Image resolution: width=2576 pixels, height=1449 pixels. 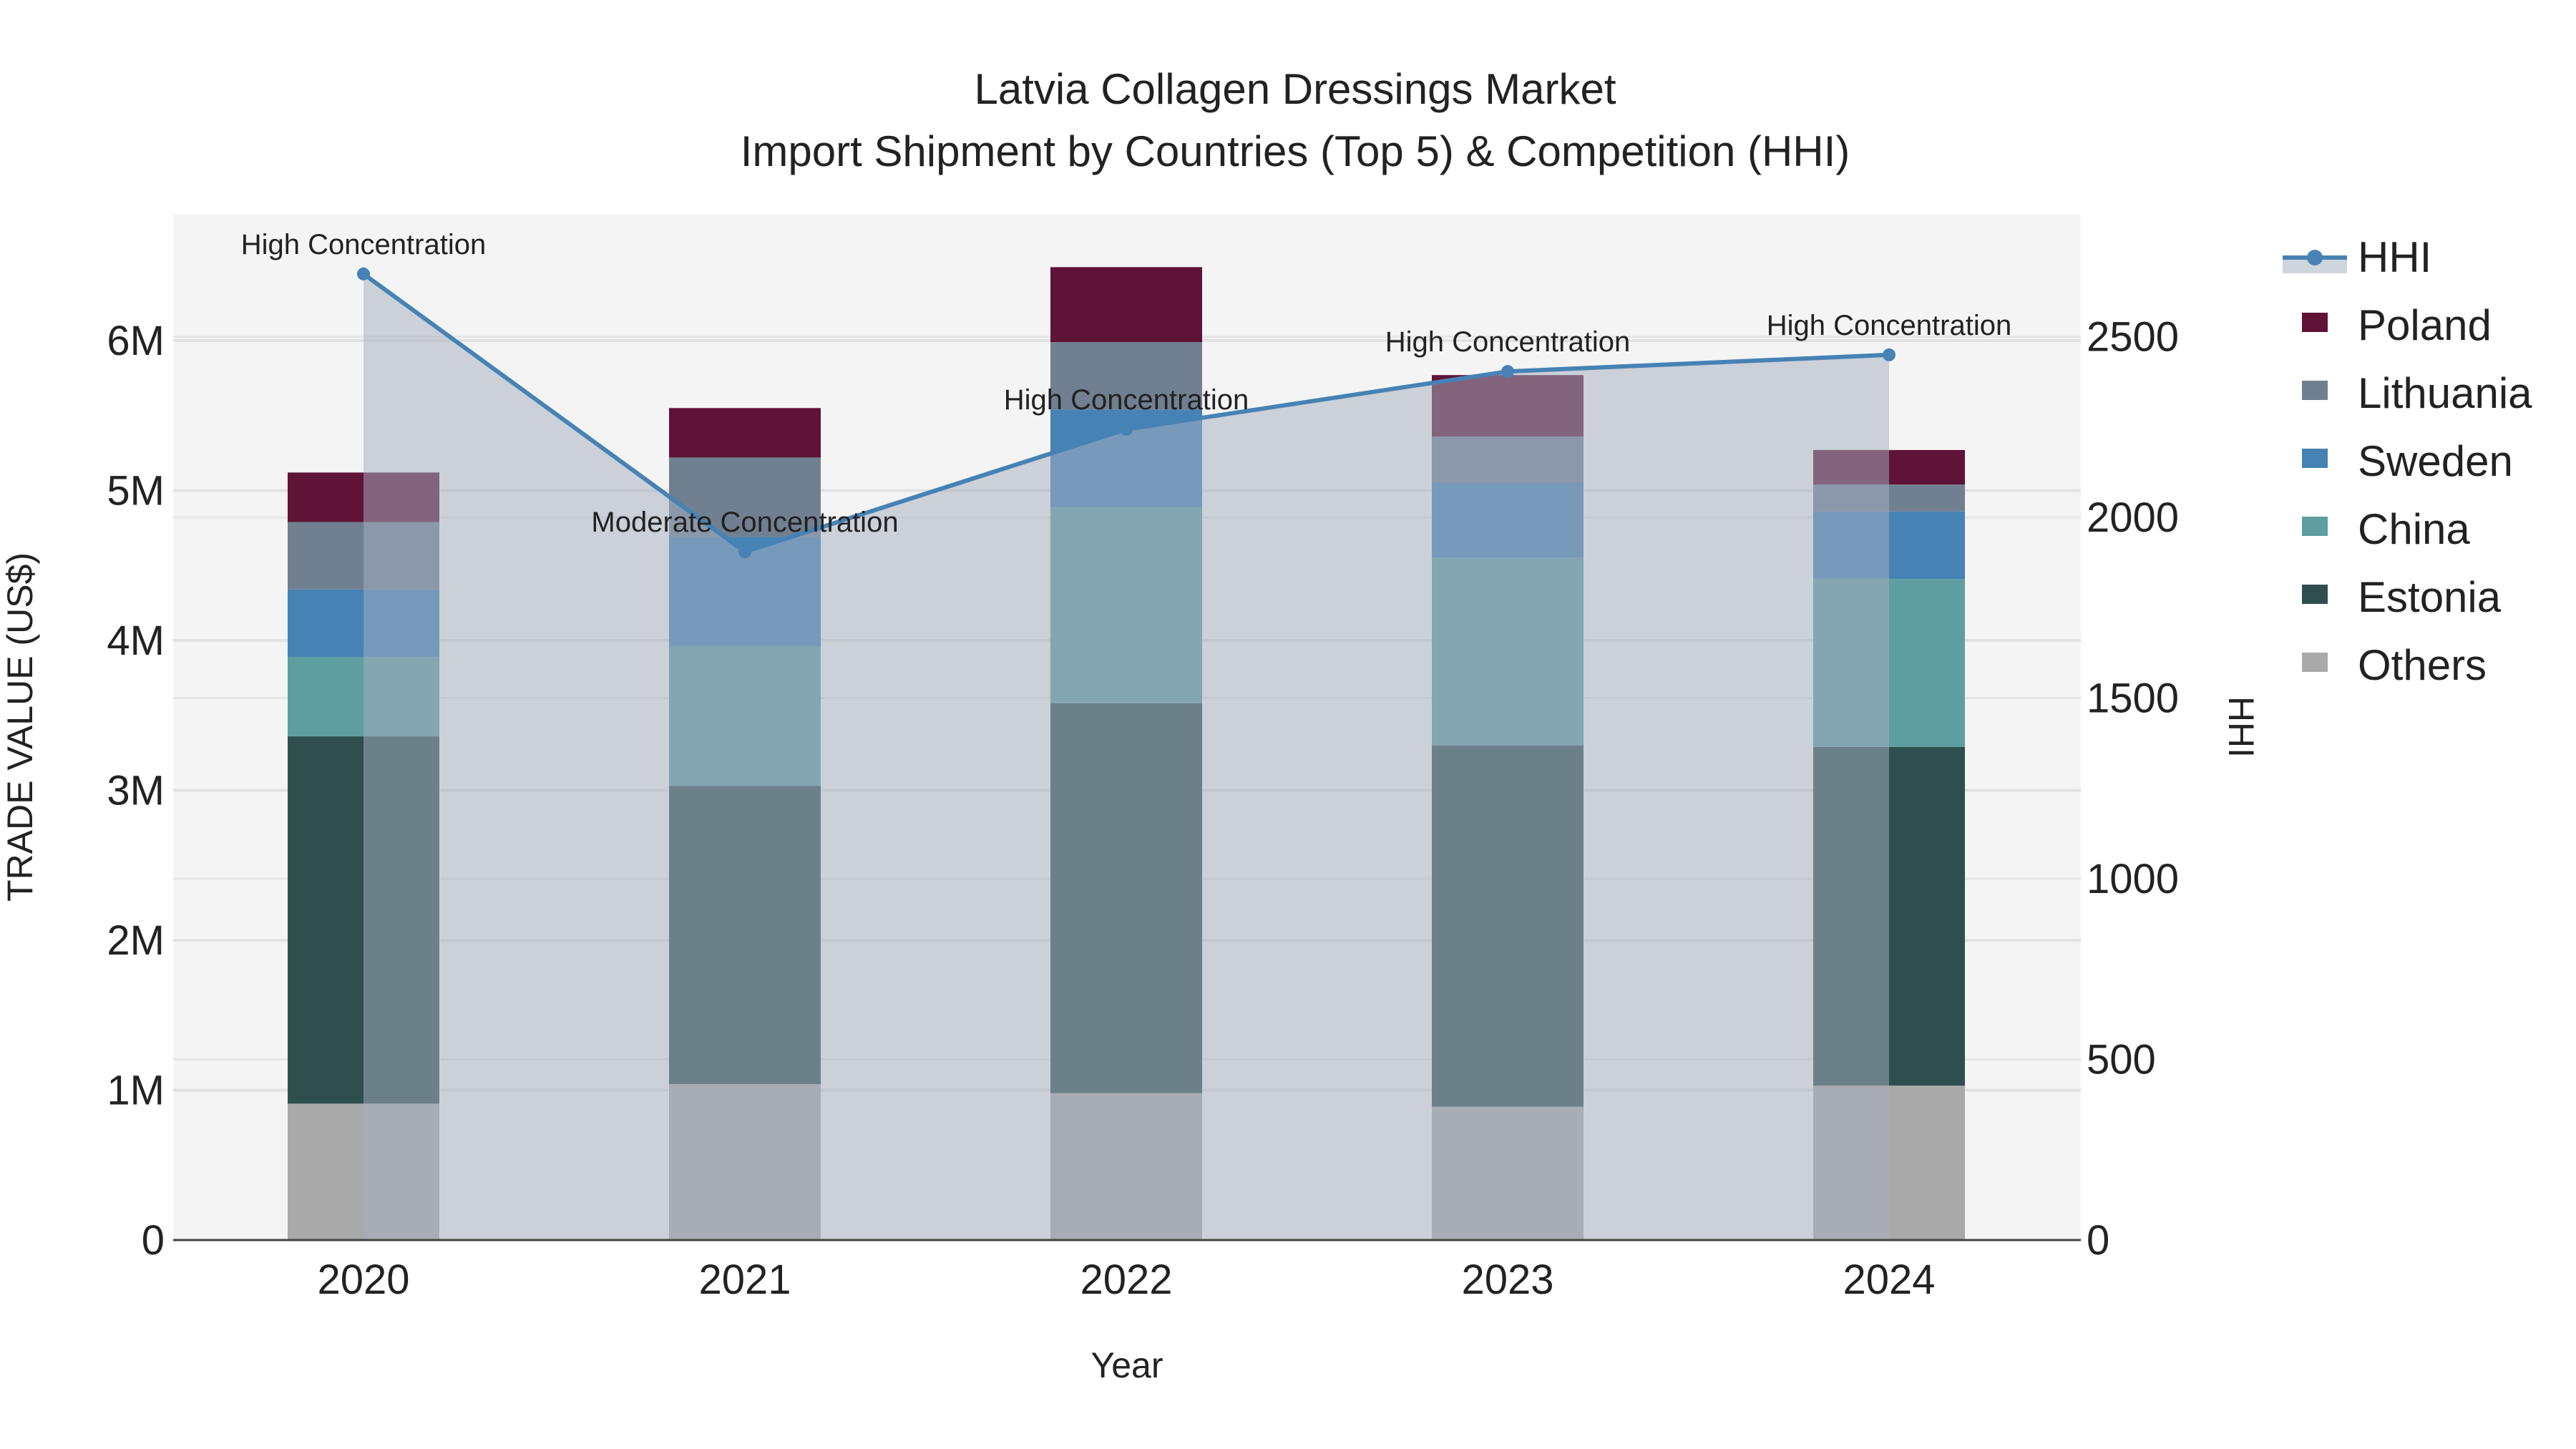 I want to click on legend-swatch-lithuania, so click(x=2315, y=390).